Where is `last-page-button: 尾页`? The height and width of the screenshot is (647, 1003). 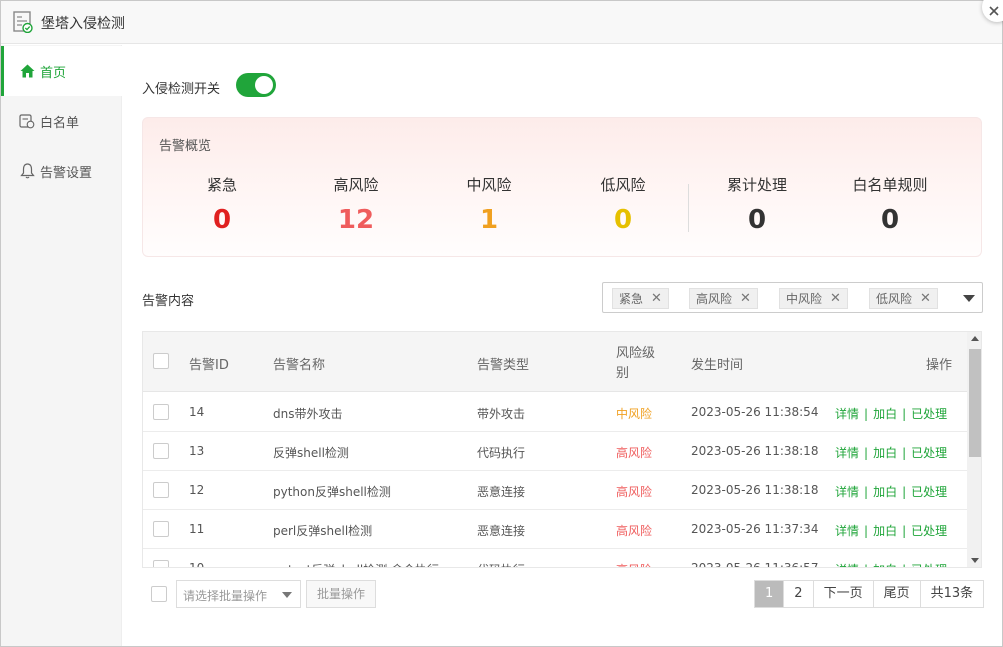
last-page-button: 尾页 is located at coordinates (897, 594).